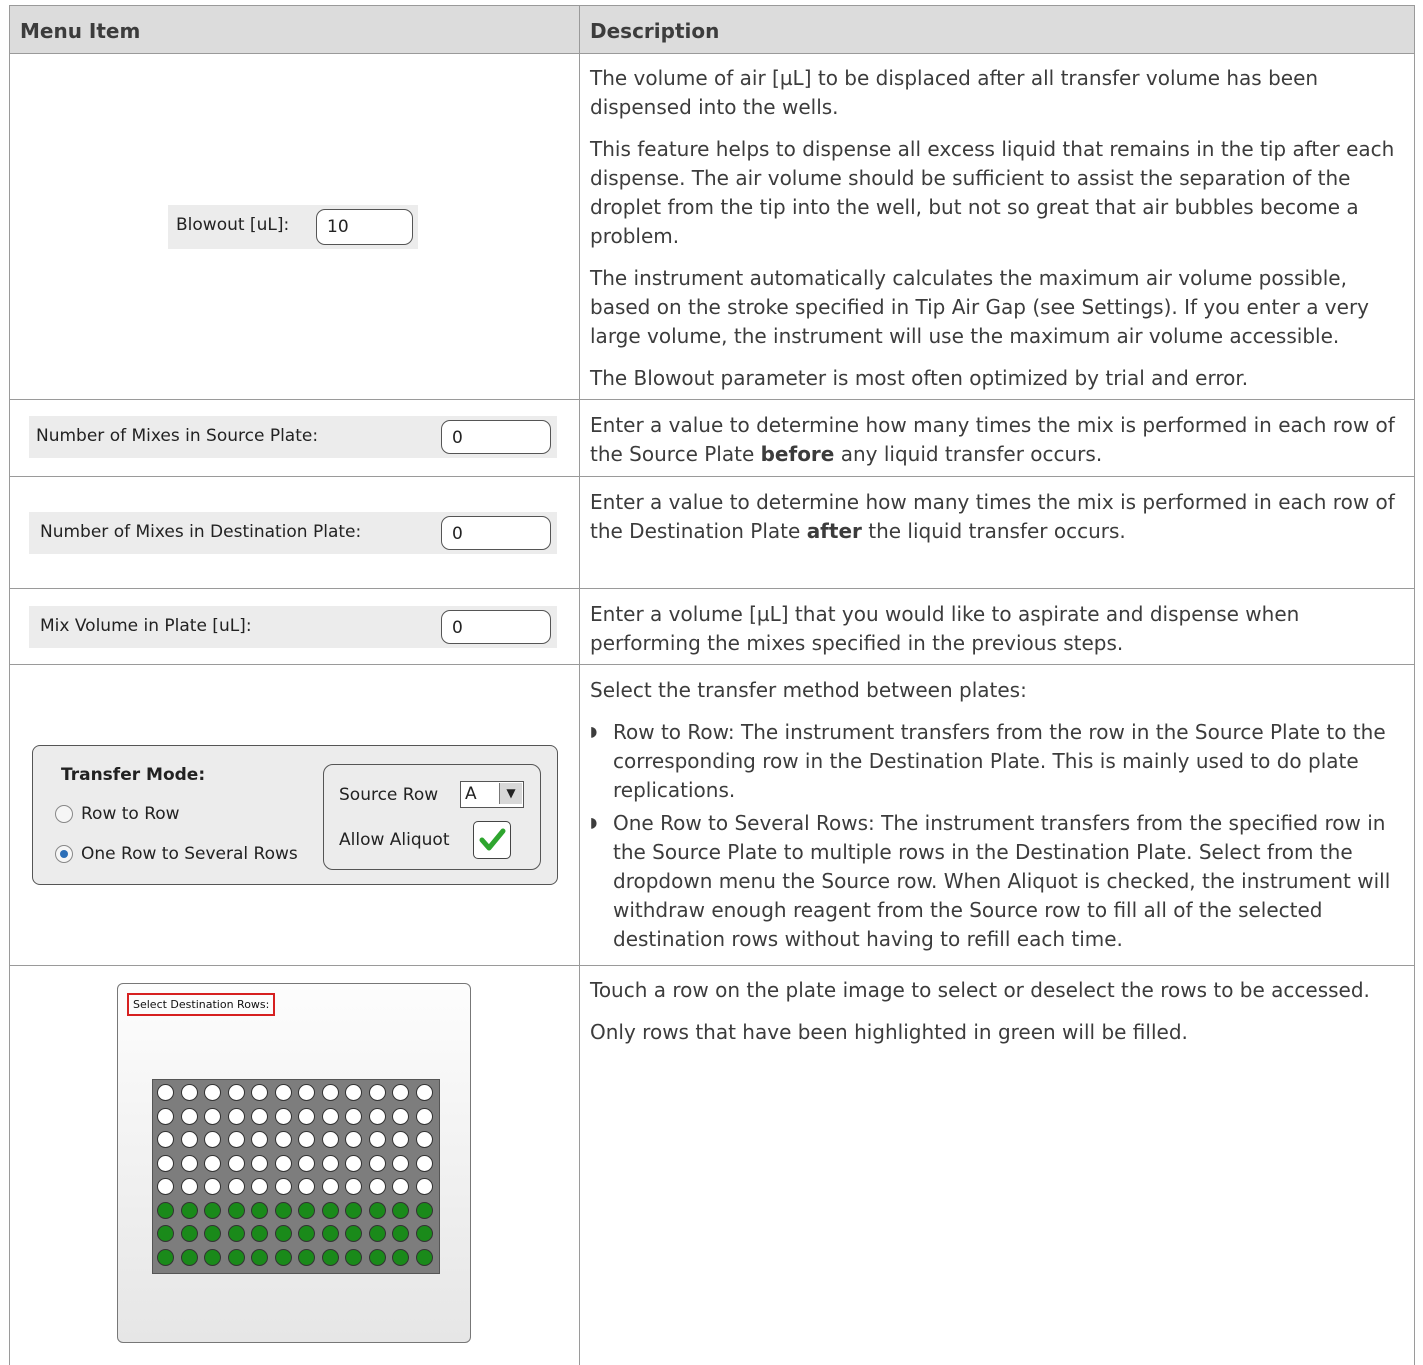 This screenshot has width=1423, height=1365. Describe the element at coordinates (492, 794) in the screenshot. I see `source-row-select: A ▼` at that location.